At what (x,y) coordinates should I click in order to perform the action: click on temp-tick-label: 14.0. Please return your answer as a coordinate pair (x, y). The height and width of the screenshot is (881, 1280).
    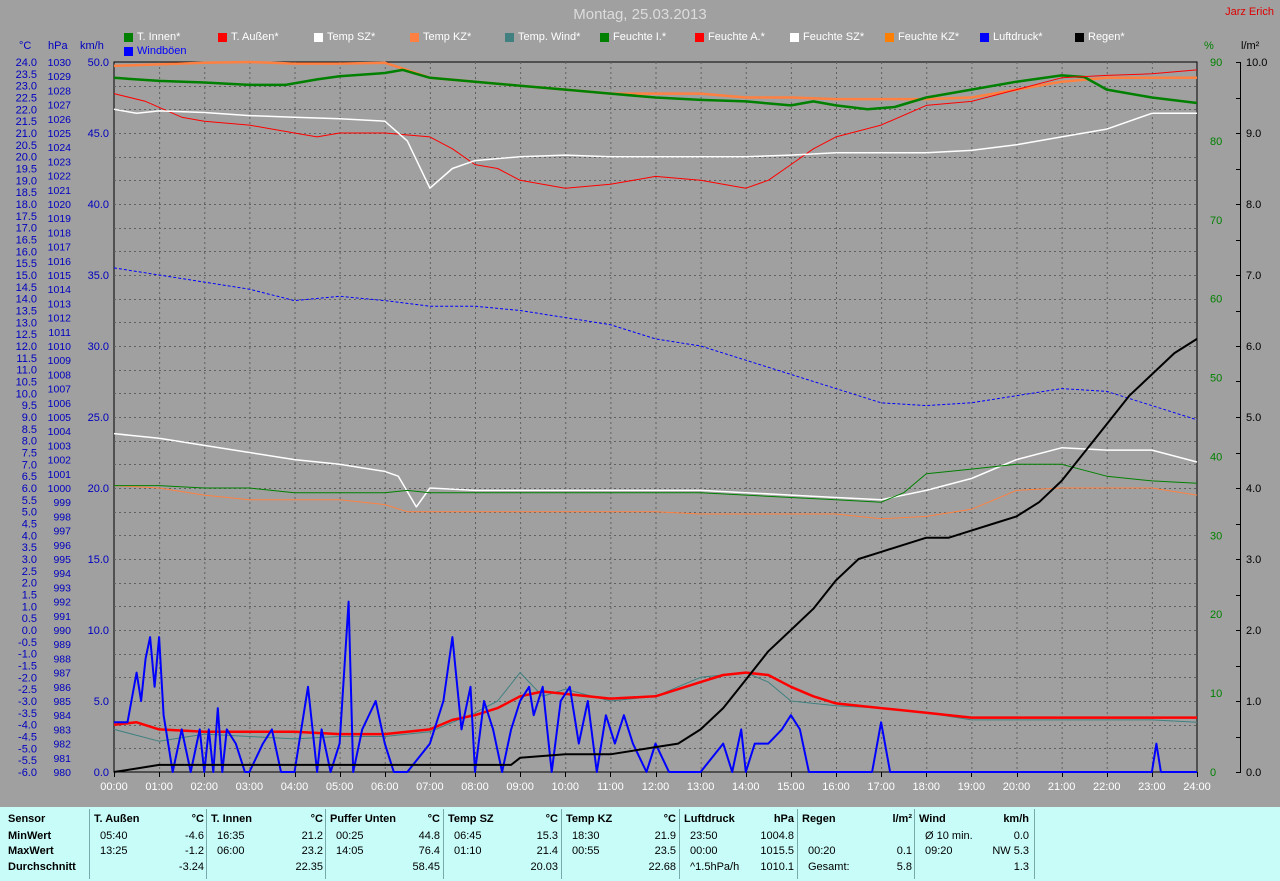
    Looking at the image, I should click on (26, 300).